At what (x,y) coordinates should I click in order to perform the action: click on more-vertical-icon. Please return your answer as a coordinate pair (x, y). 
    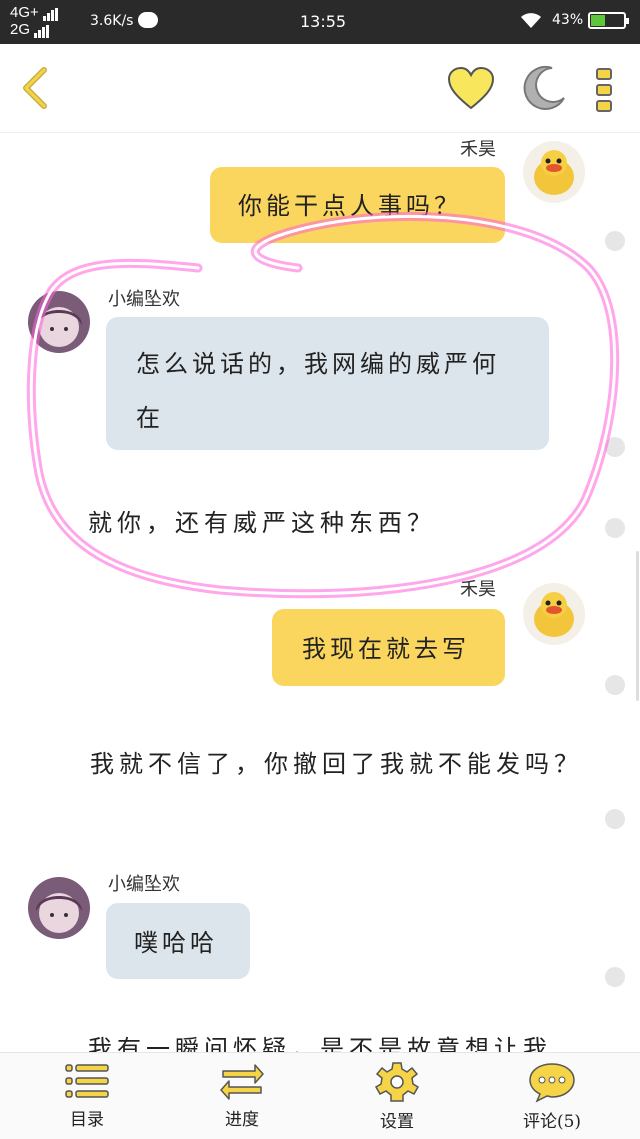
    Looking at the image, I should click on (604, 90).